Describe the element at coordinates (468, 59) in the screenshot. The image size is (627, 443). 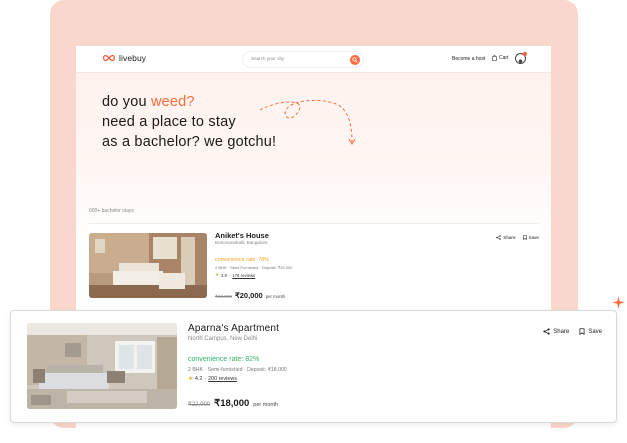
I see `become-host-link: Become a host` at that location.